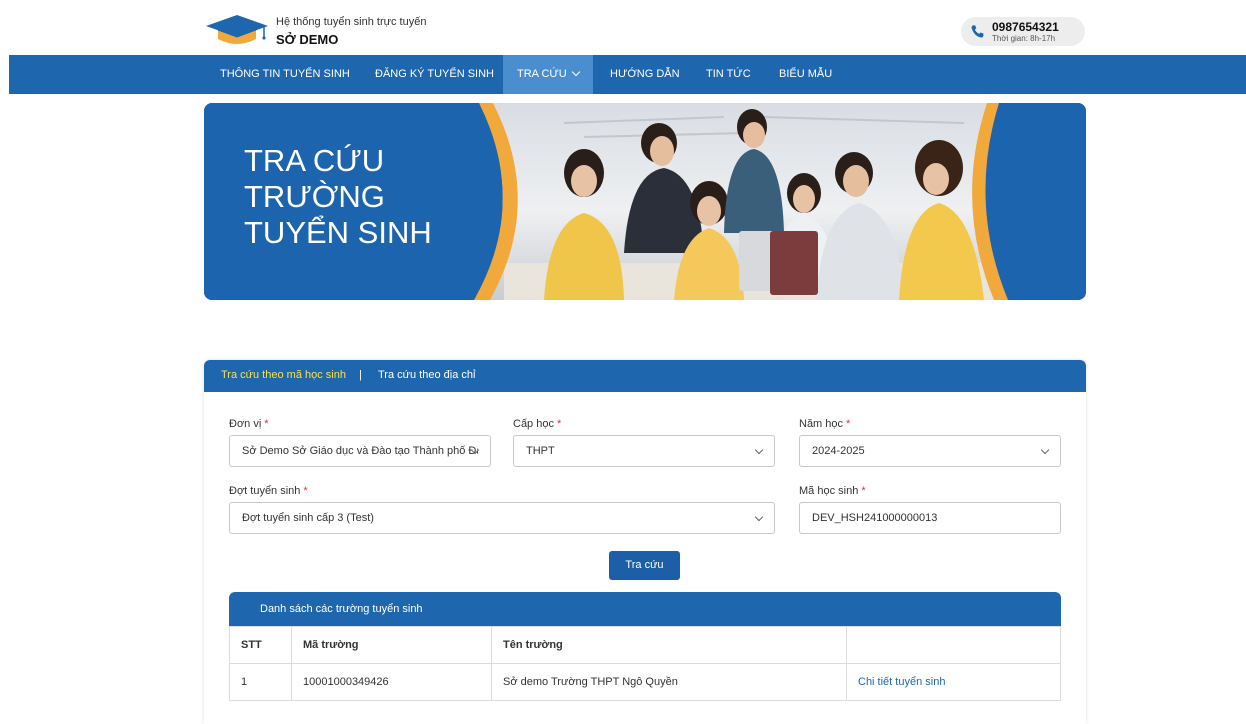 The width and height of the screenshot is (1246, 724). I want to click on nav-huong-dan: HƯỚNG DẪN, so click(645, 74).